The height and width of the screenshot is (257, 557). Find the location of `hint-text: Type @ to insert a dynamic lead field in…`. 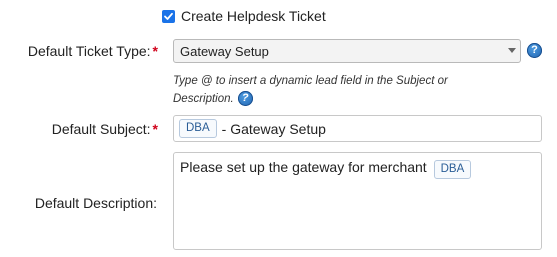

hint-text: Type @ to insert a dynamic lead field in… is located at coordinates (310, 90).